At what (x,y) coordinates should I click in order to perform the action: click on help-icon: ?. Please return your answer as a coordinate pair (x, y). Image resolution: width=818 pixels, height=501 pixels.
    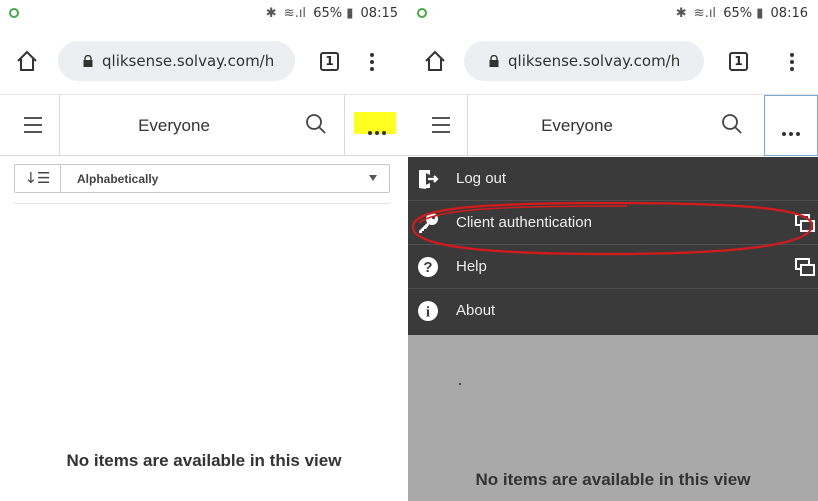
    Looking at the image, I should click on (428, 267).